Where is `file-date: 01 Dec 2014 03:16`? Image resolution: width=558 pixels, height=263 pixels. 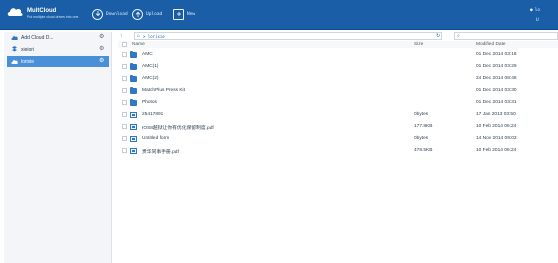 file-date: 01 Dec 2014 03:16 is located at coordinates (496, 54).